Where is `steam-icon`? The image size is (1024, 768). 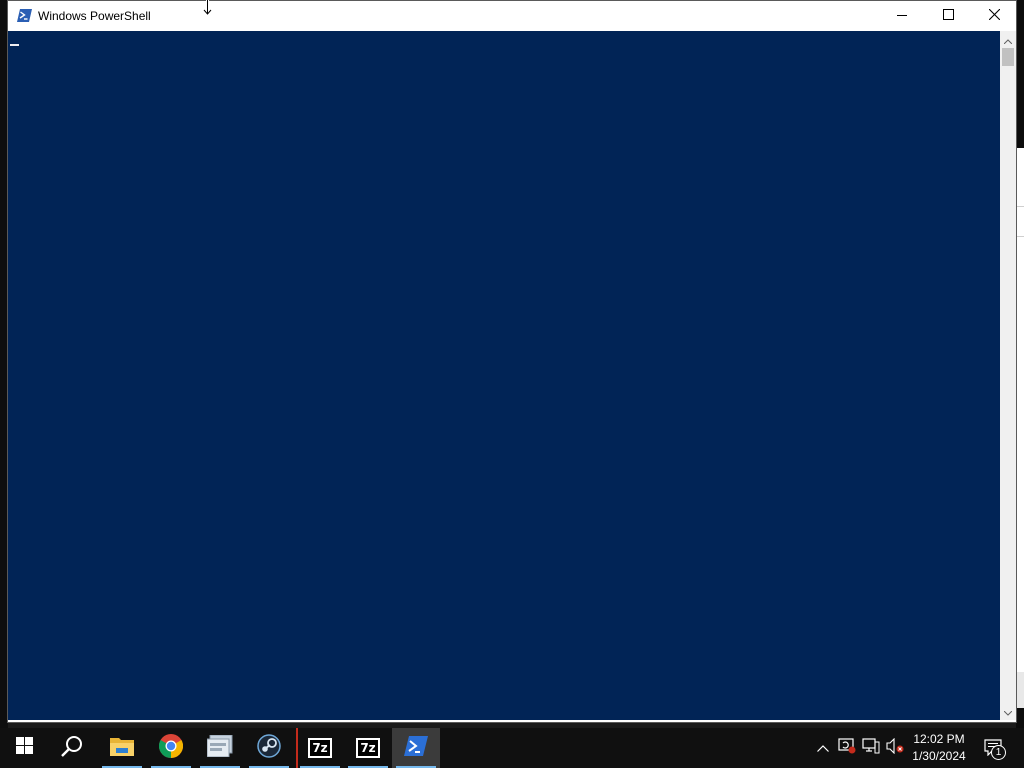
steam-icon is located at coordinates (269, 748).